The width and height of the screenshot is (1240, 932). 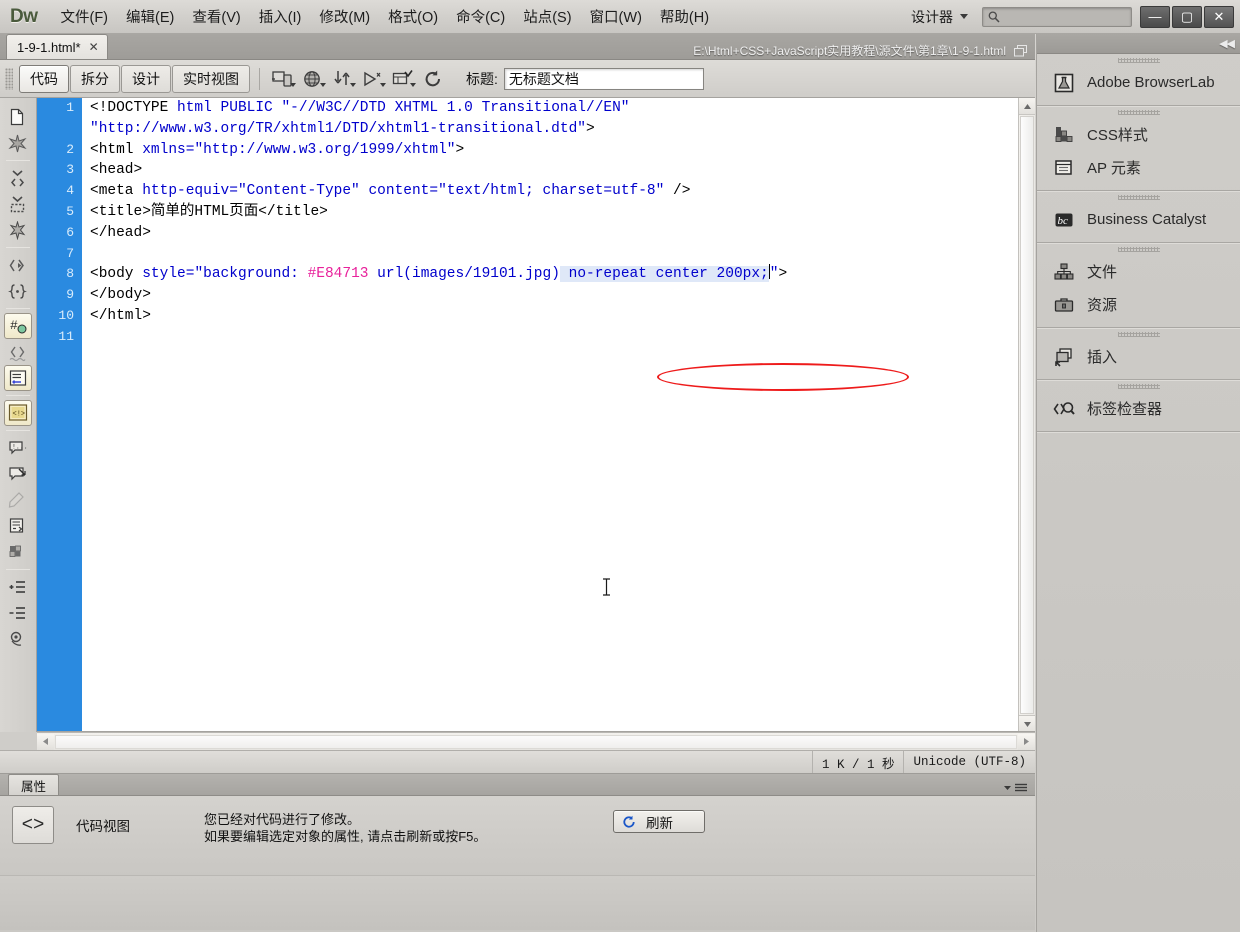 What do you see at coordinates (17, 526) in the screenshot?
I see `format-source-code-icon` at bounding box center [17, 526].